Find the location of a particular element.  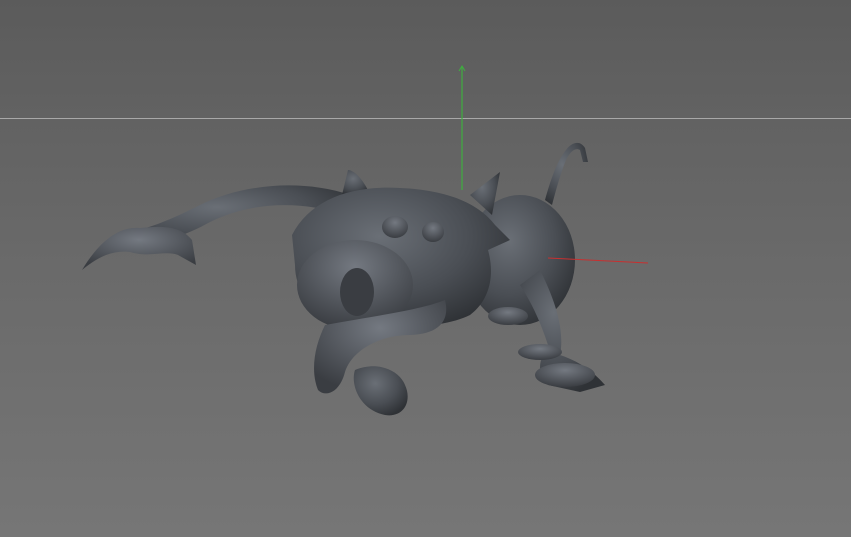

back-foot is located at coordinates (508, 316).